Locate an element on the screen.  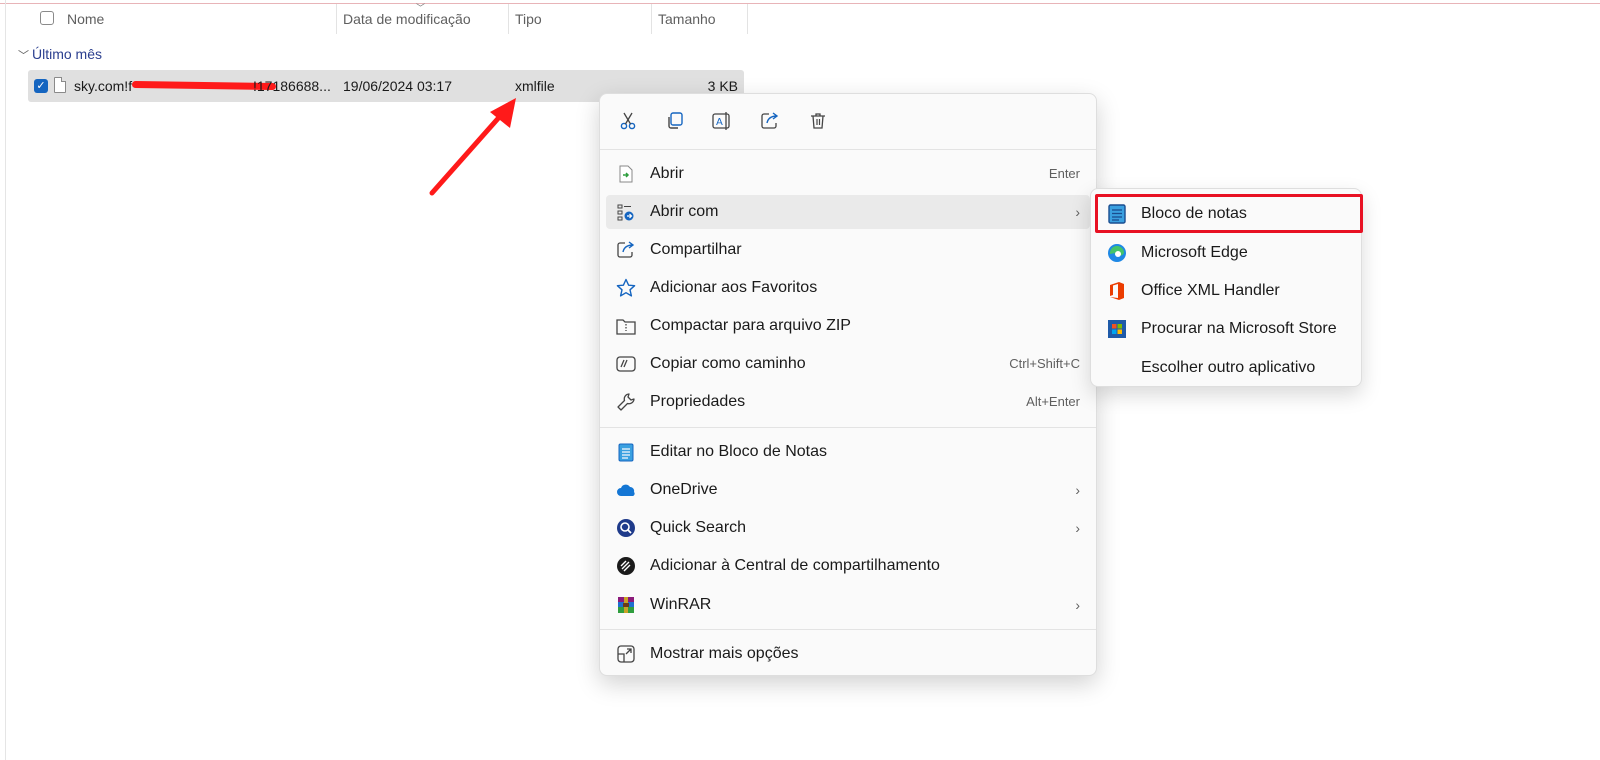
quick-actions-bar: A is located at coordinates (848, 121).